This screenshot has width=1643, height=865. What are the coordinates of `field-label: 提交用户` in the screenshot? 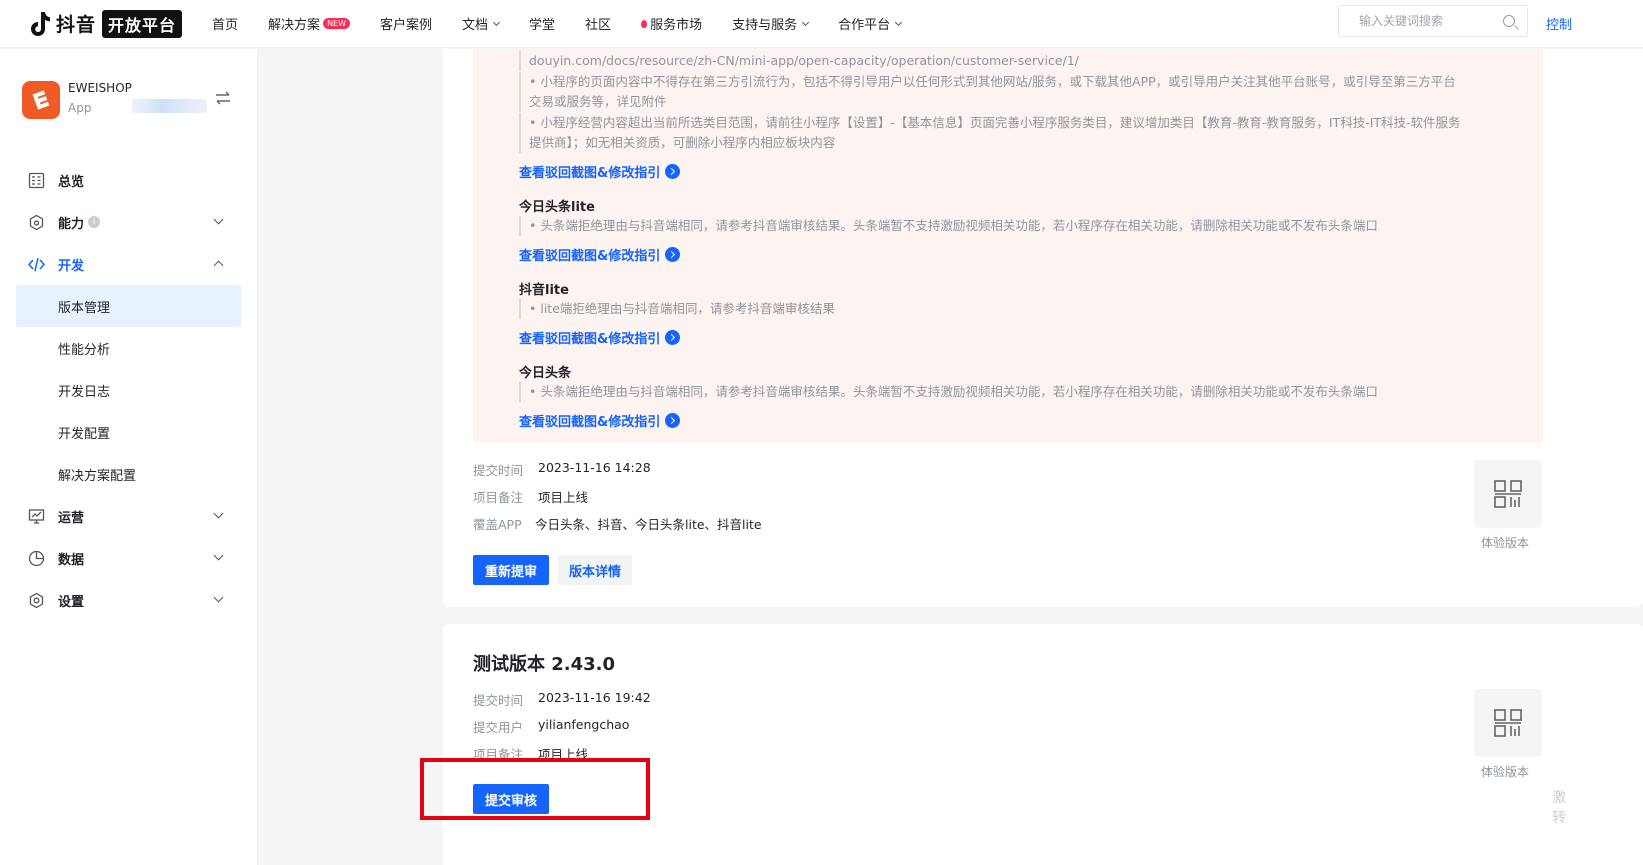 It's located at (498, 727).